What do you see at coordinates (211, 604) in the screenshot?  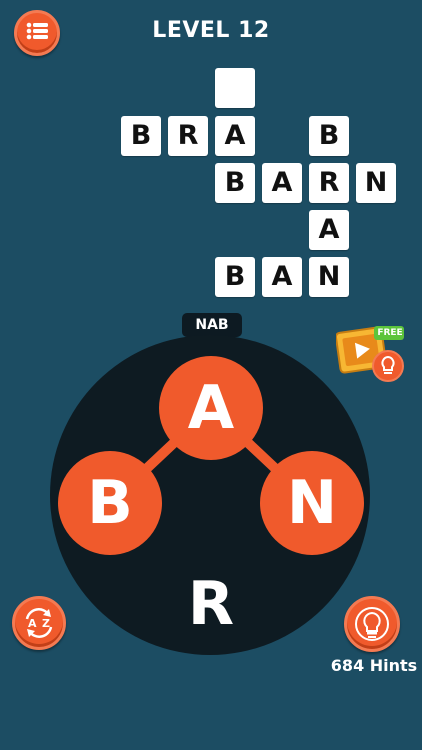 I see `wheel-letter-r: R` at bounding box center [211, 604].